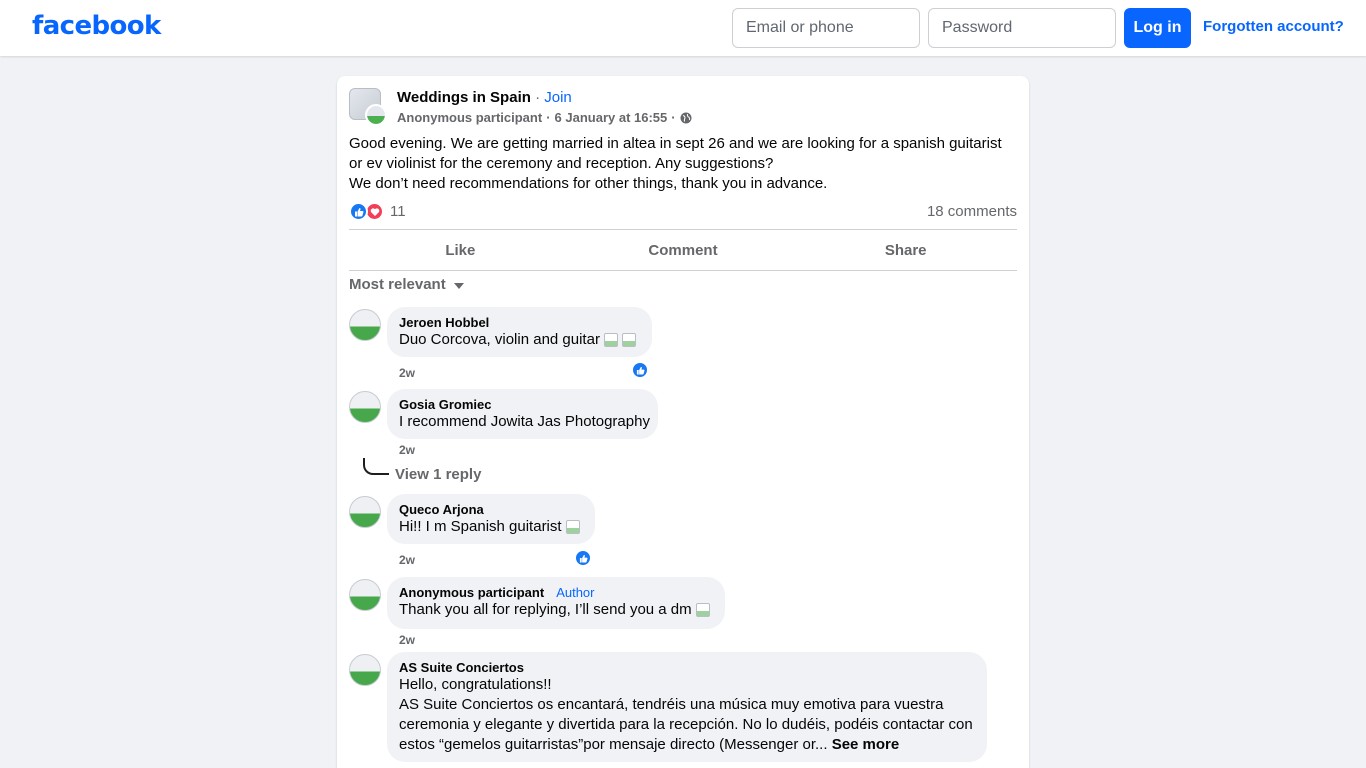 Image resolution: width=1366 pixels, height=768 pixels. Describe the element at coordinates (687, 667) in the screenshot. I see `commenter-name: AS Suite Conciertos` at that location.